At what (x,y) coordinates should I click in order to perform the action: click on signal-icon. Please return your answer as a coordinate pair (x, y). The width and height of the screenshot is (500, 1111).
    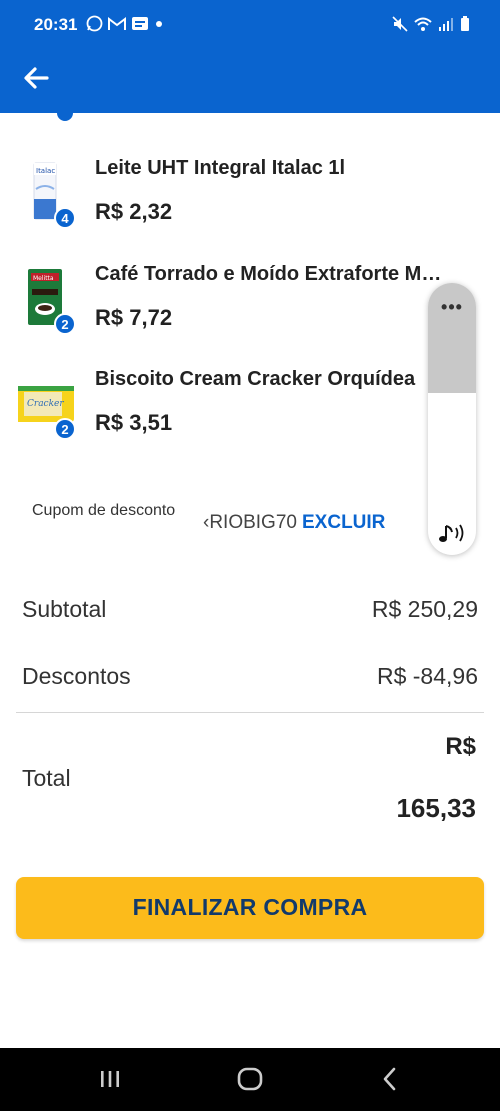
    Looking at the image, I should click on (446, 24).